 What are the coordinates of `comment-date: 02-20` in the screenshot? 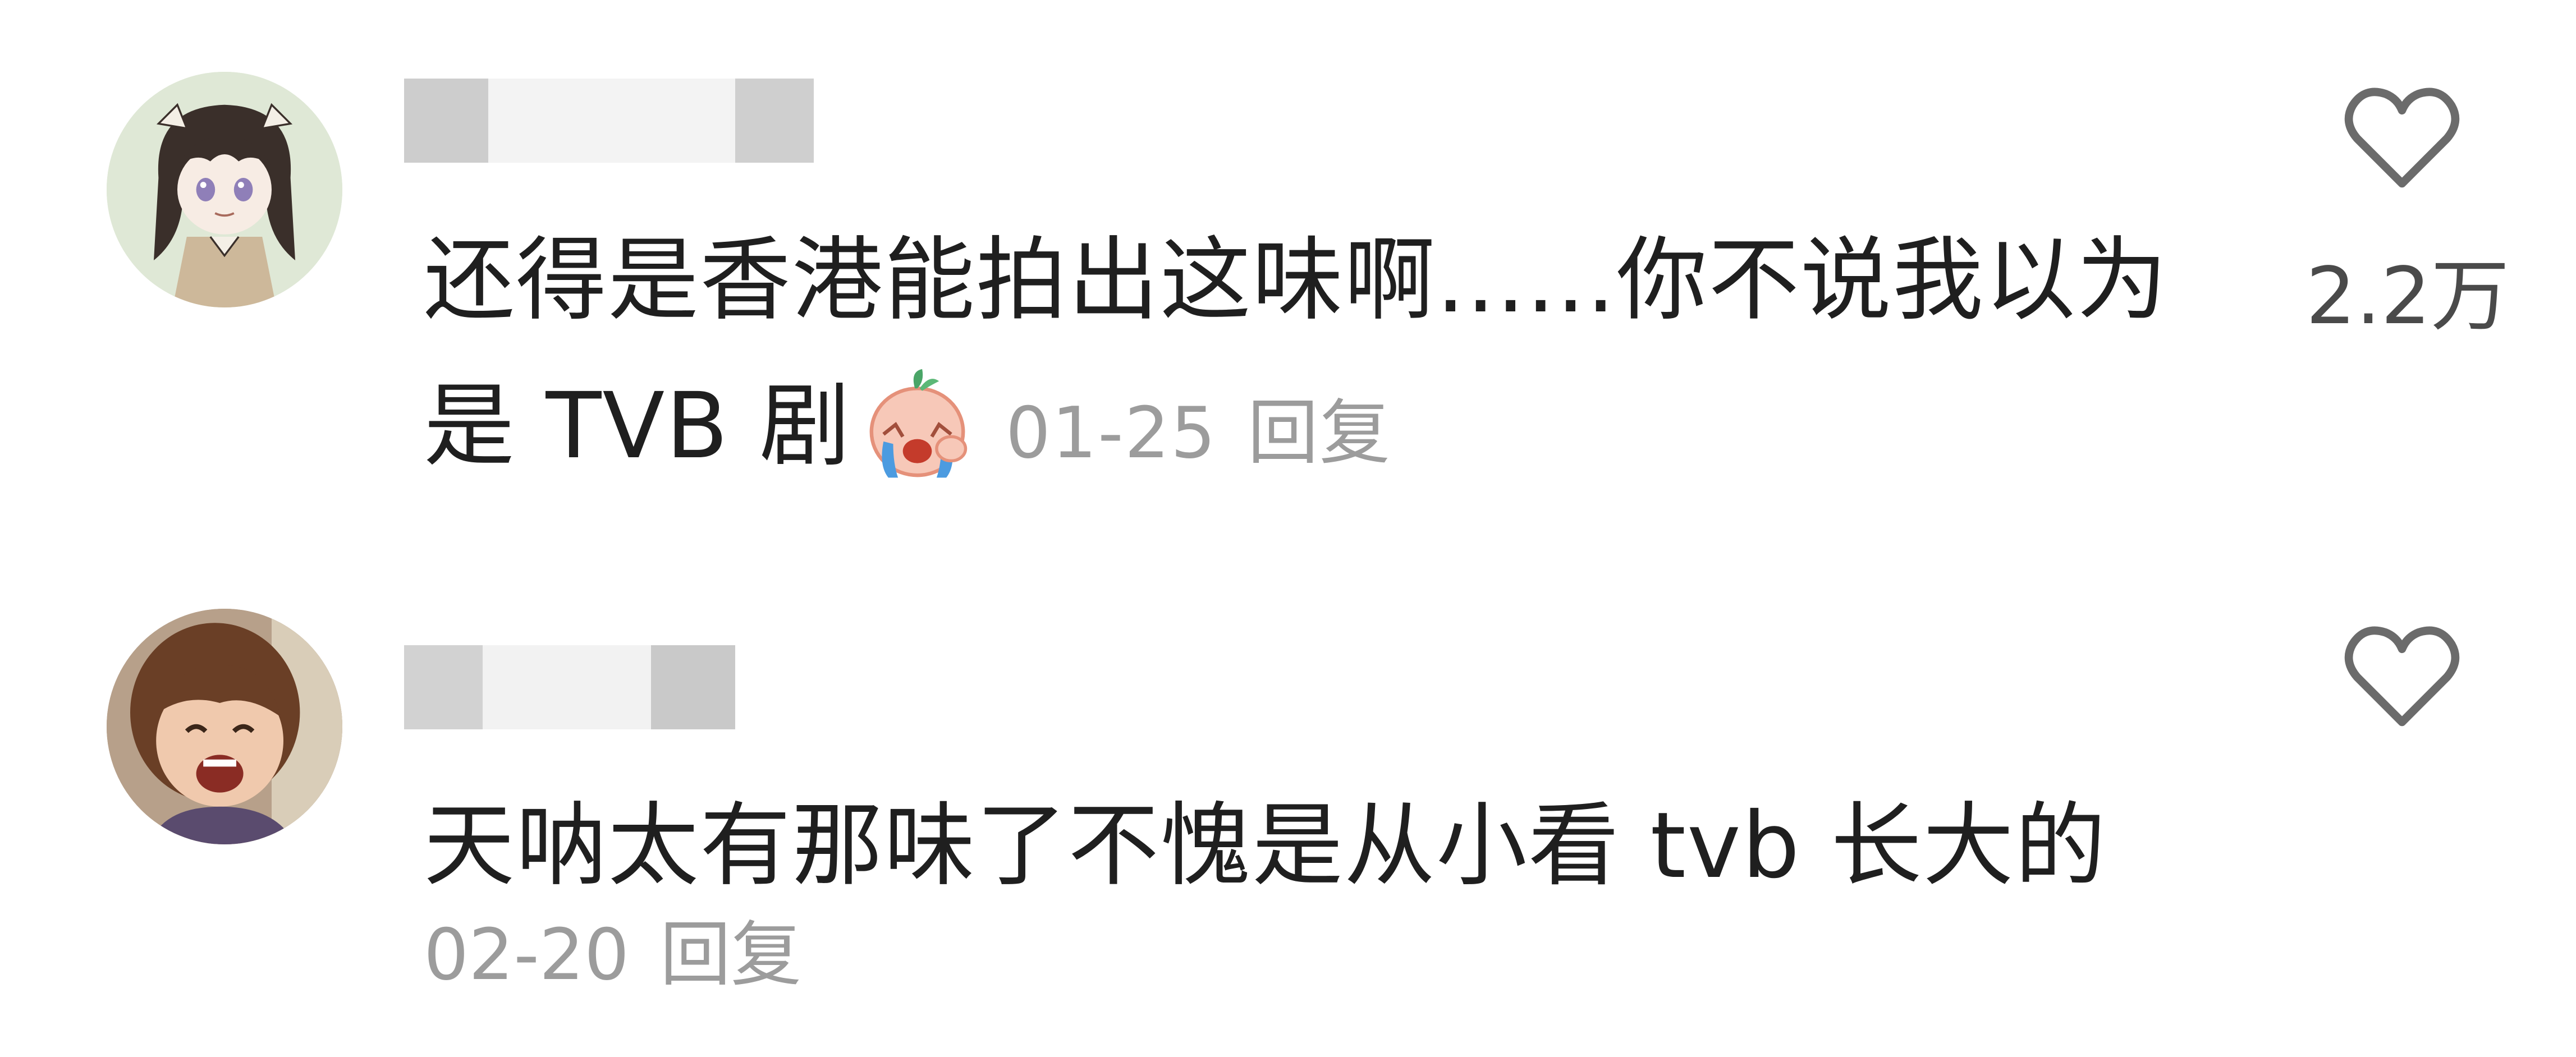 It's located at (527, 955).